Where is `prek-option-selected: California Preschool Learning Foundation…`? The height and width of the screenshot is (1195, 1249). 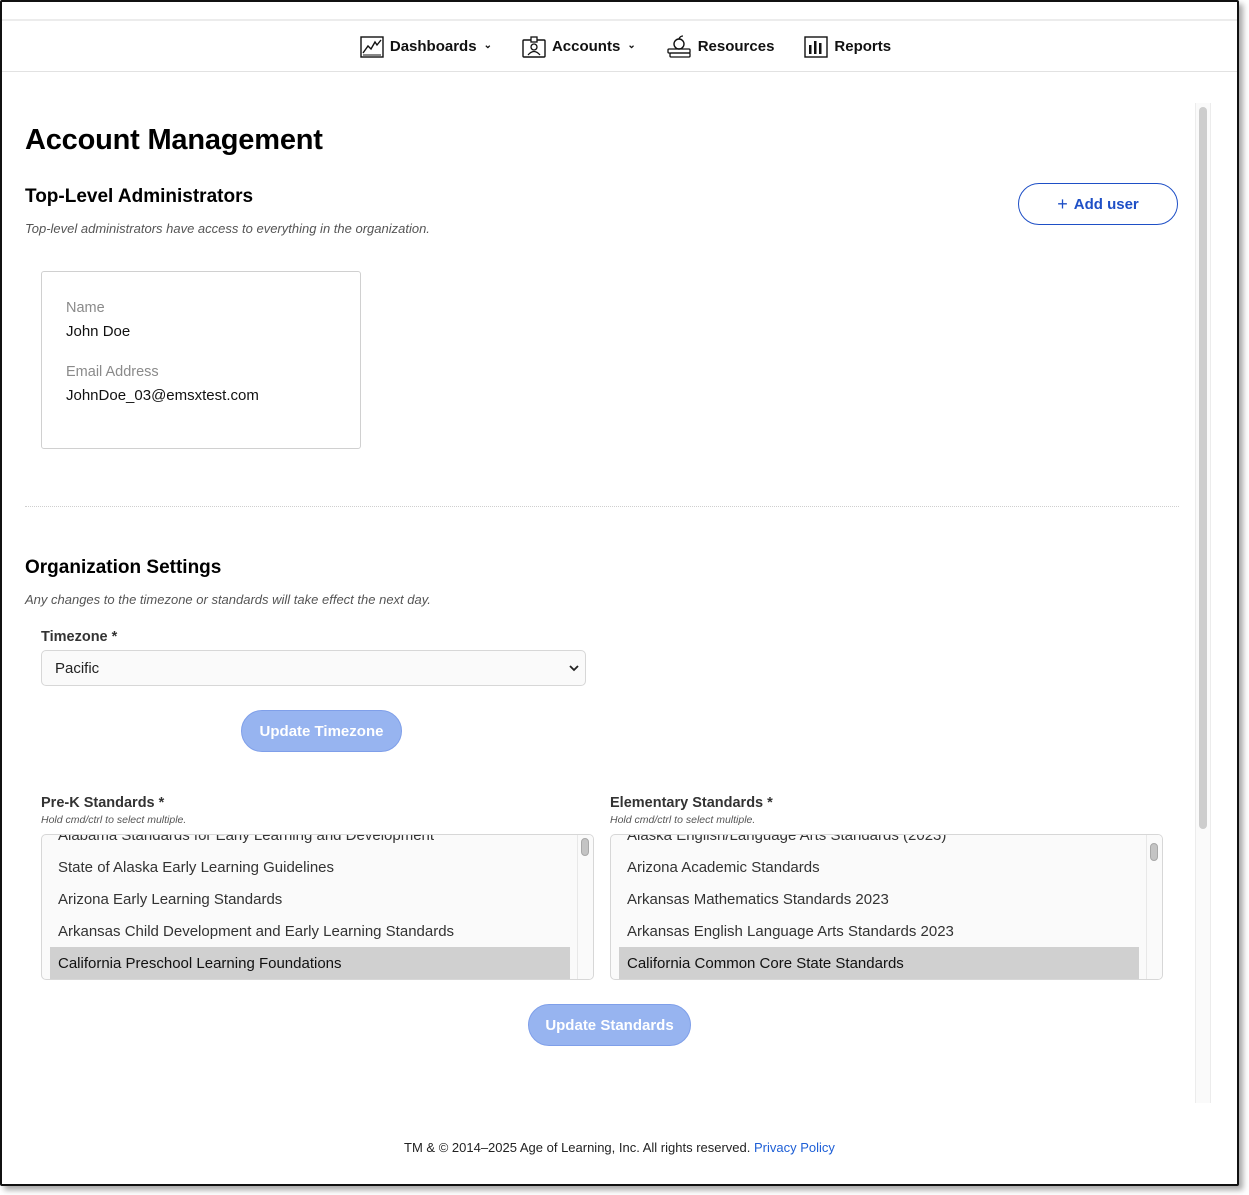
prek-option-selected: California Preschool Learning Foundation… is located at coordinates (310, 963).